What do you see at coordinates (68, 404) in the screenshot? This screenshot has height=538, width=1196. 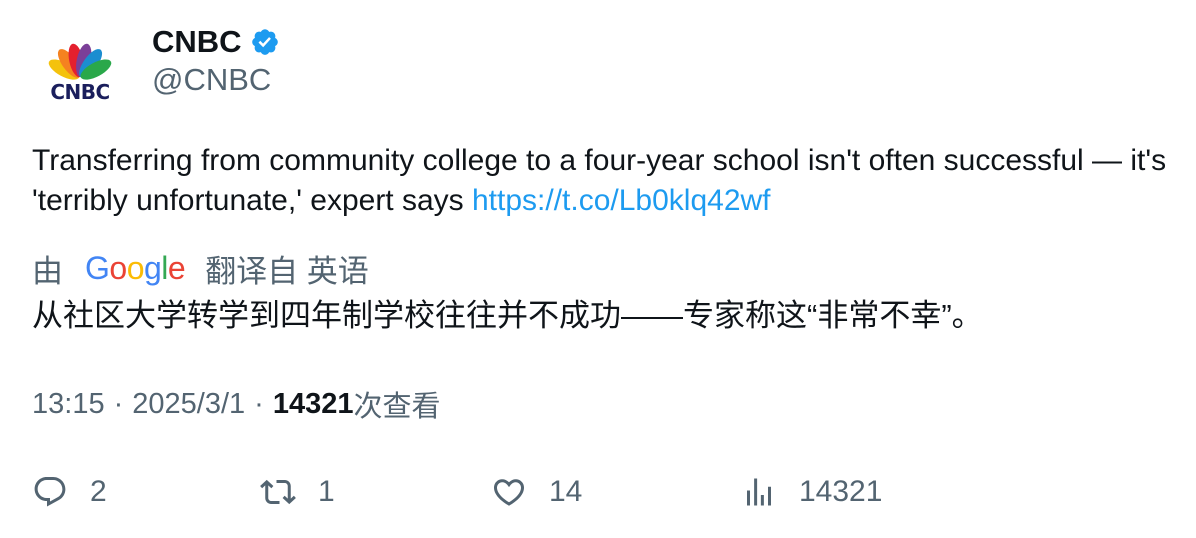 I see `tweet-time: 13:15` at bounding box center [68, 404].